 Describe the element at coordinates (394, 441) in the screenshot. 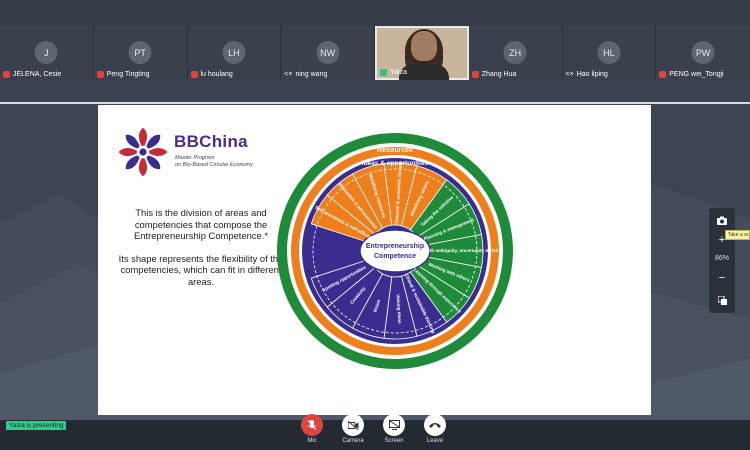

I see `screen-label: Screen` at that location.